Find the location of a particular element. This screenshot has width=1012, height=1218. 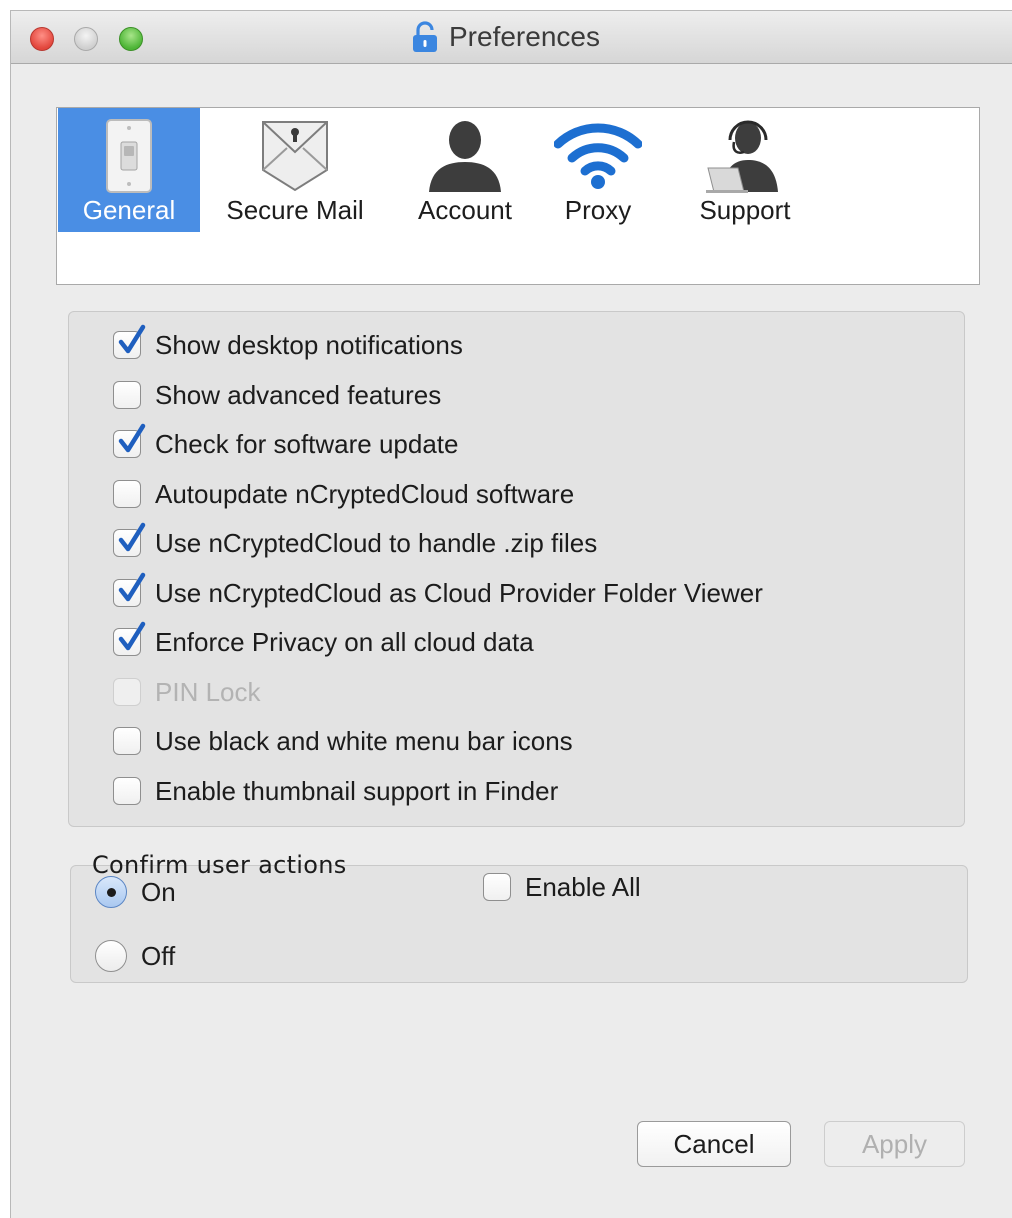

option-label: Enable thumbnail support in Finder is located at coordinates (357, 790).